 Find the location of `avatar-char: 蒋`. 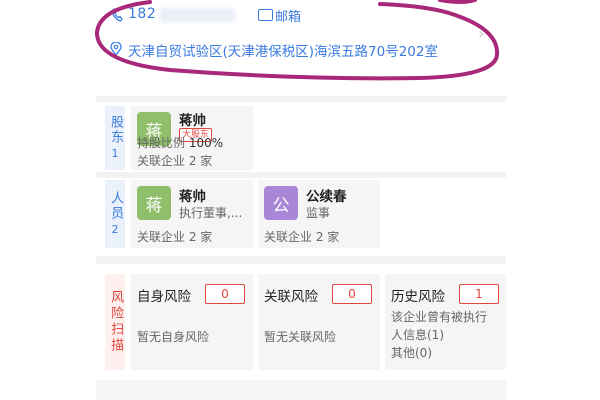

avatar-char: 蒋 is located at coordinates (154, 205).